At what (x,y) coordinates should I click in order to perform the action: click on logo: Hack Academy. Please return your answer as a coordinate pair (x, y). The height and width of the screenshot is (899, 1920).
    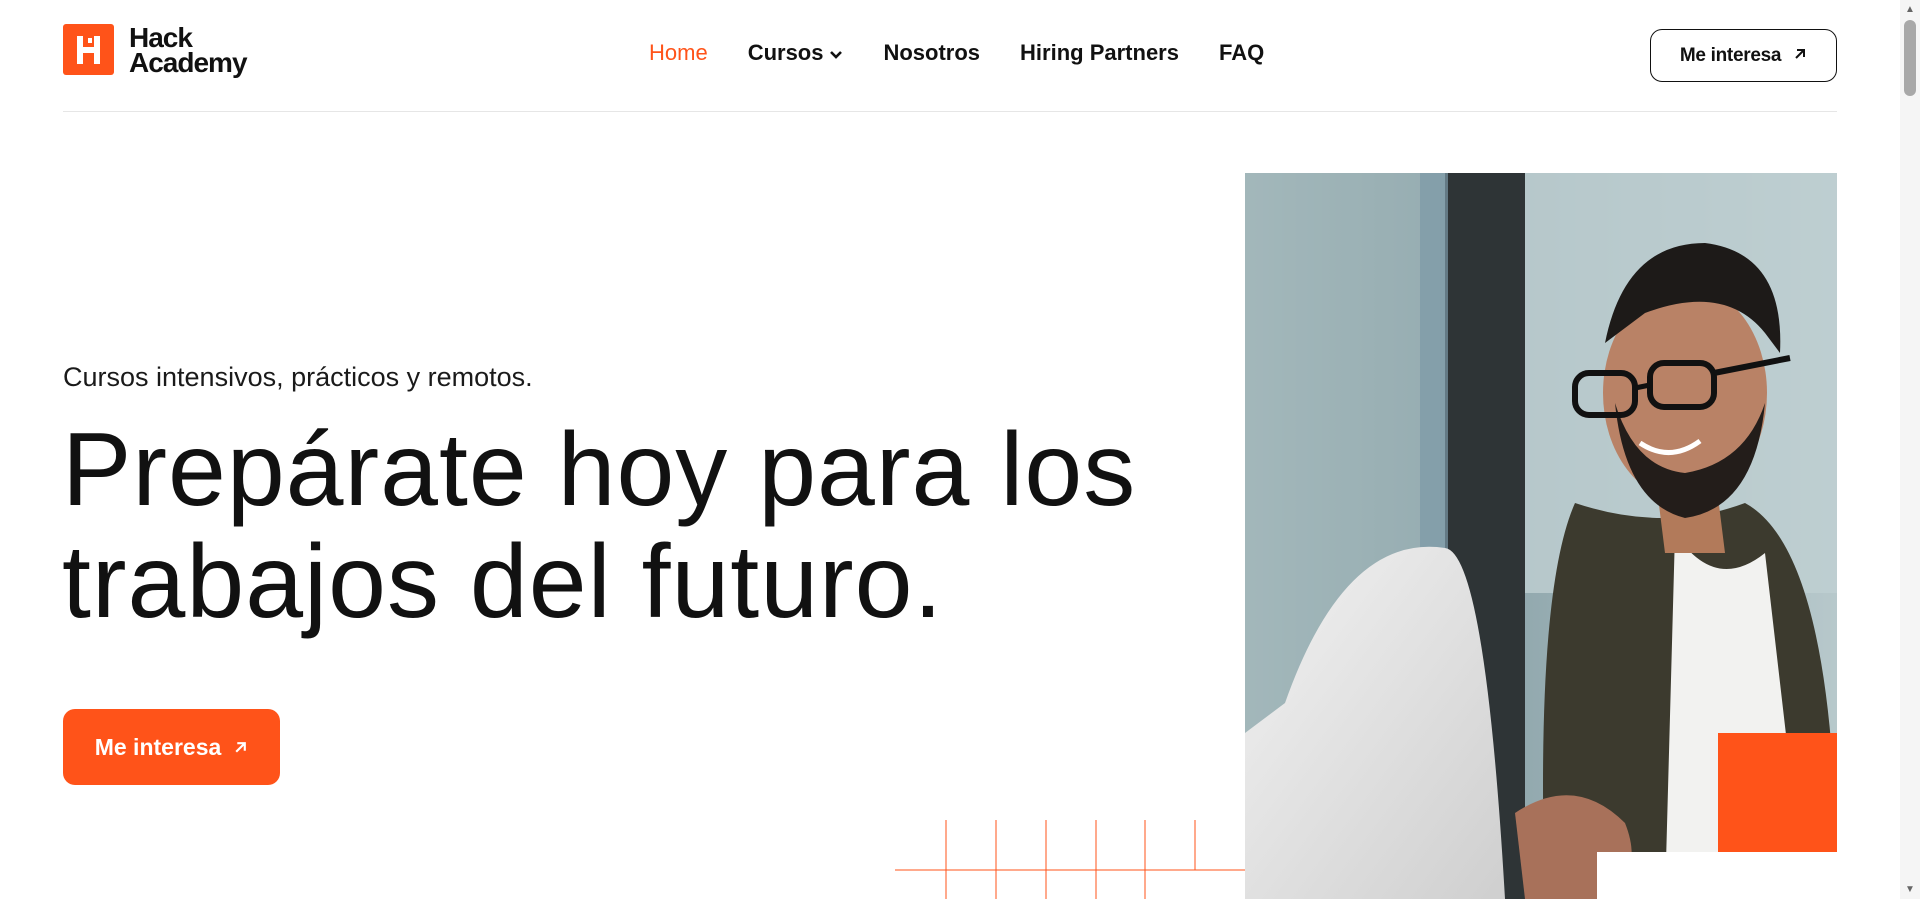
    Looking at the image, I should click on (155, 49).